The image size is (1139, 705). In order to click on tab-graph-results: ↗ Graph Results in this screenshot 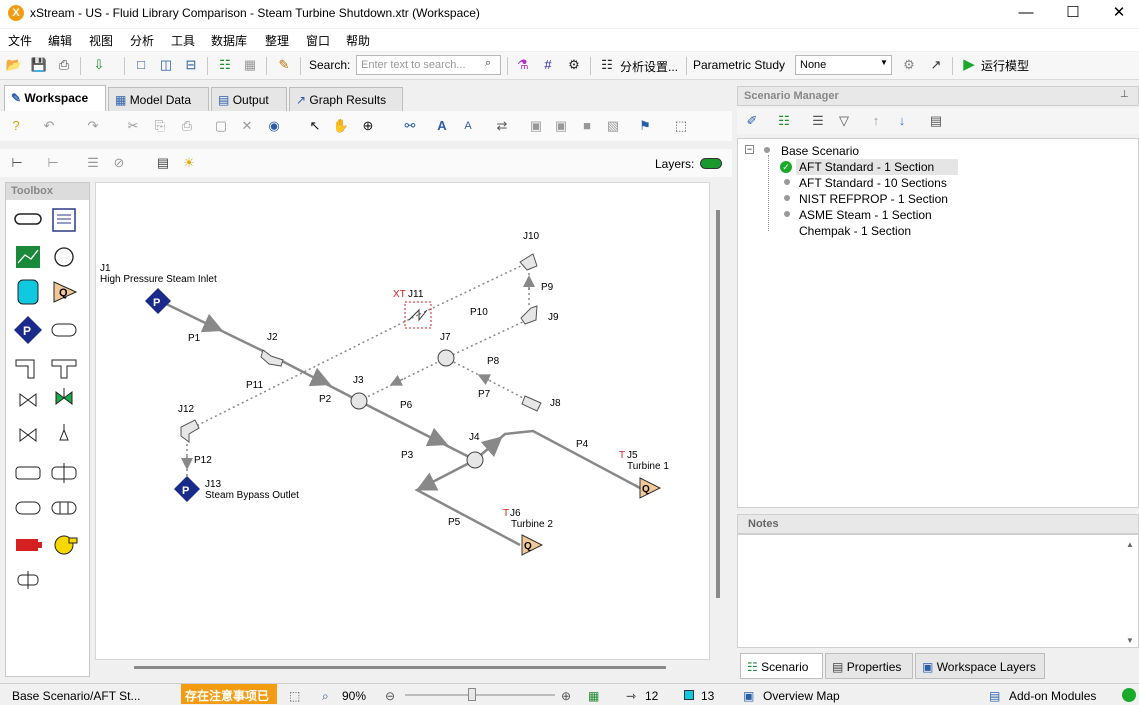, I will do `click(346, 99)`.